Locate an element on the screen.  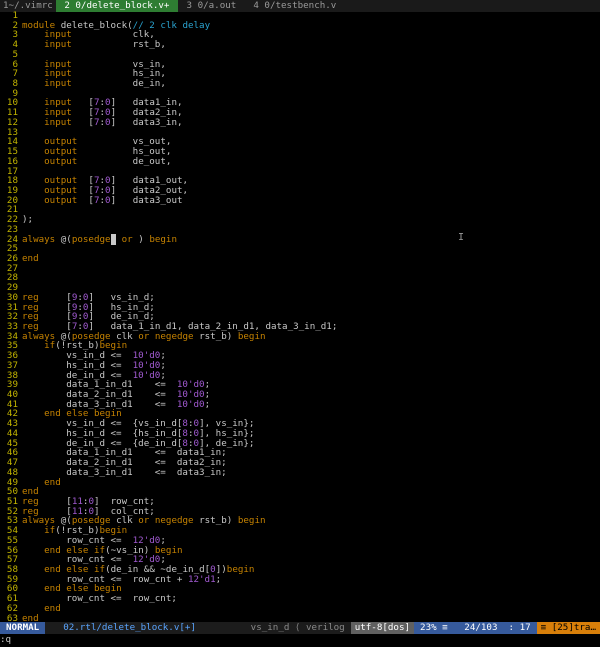
line-code: input rst_b, is located at coordinates (105, 45).